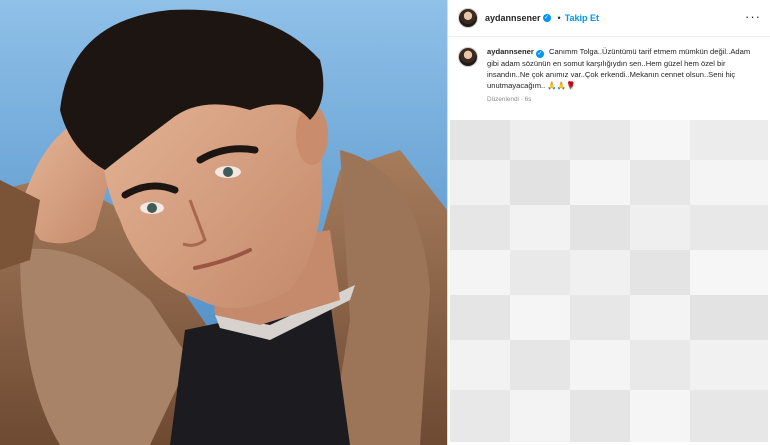 The height and width of the screenshot is (445, 770). What do you see at coordinates (468, 18) in the screenshot?
I see `avatar` at bounding box center [468, 18].